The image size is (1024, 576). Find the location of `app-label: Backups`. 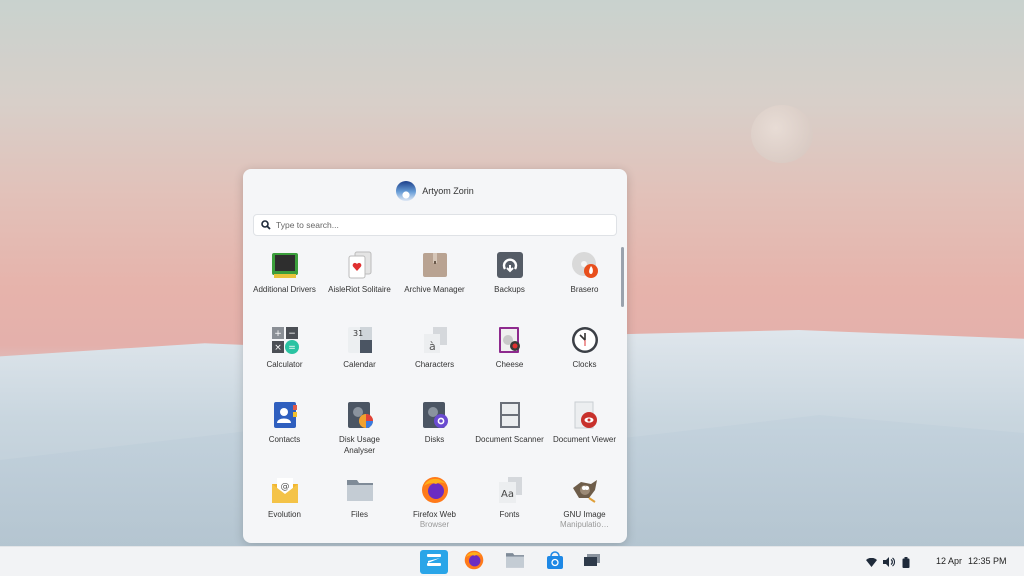

app-label: Backups is located at coordinates (509, 289).